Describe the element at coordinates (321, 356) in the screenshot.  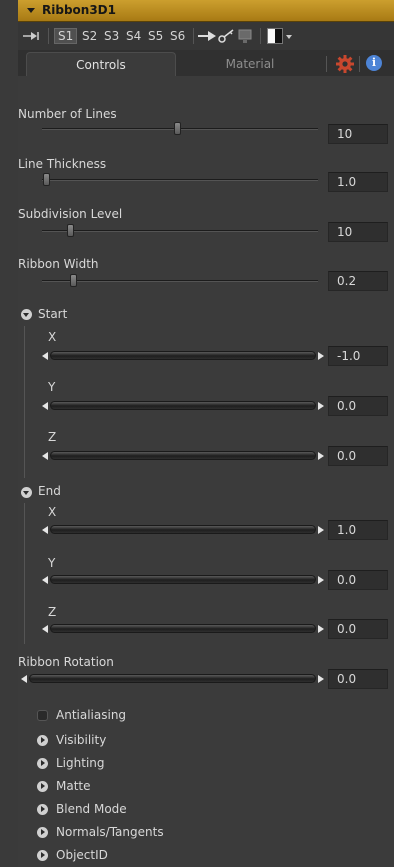
I see `start-x-increment-icon` at that location.